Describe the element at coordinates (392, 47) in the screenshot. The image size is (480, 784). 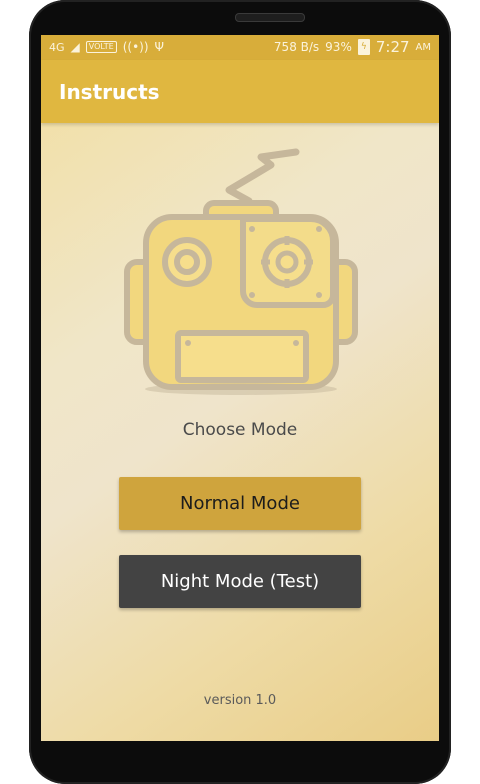
I see `clock: 7:27` at that location.